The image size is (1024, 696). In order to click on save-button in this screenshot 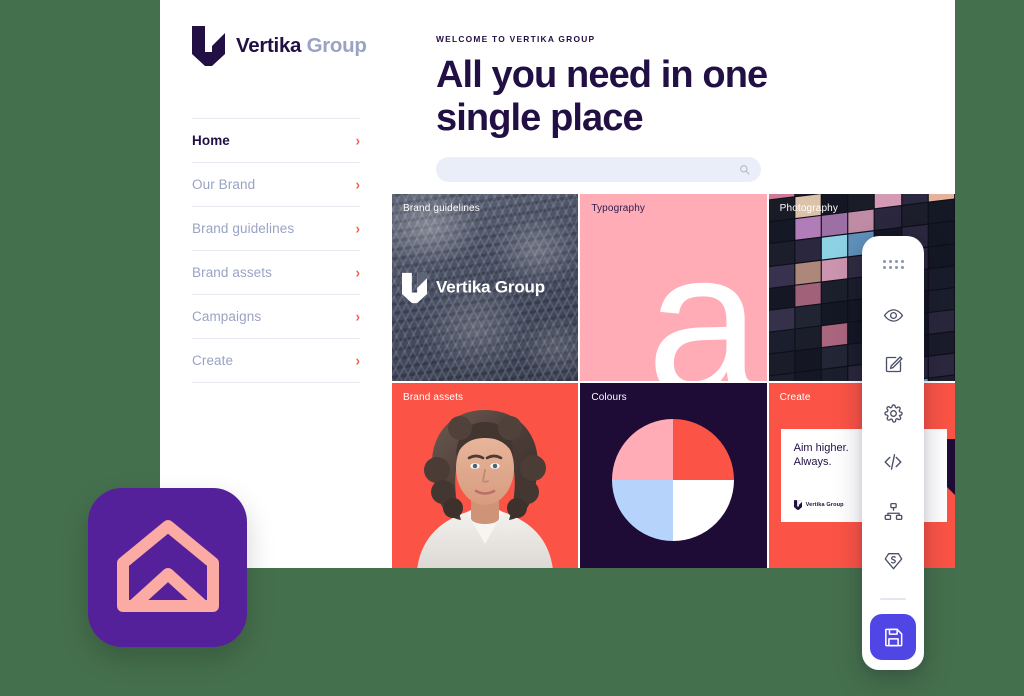, I will do `click(893, 637)`.